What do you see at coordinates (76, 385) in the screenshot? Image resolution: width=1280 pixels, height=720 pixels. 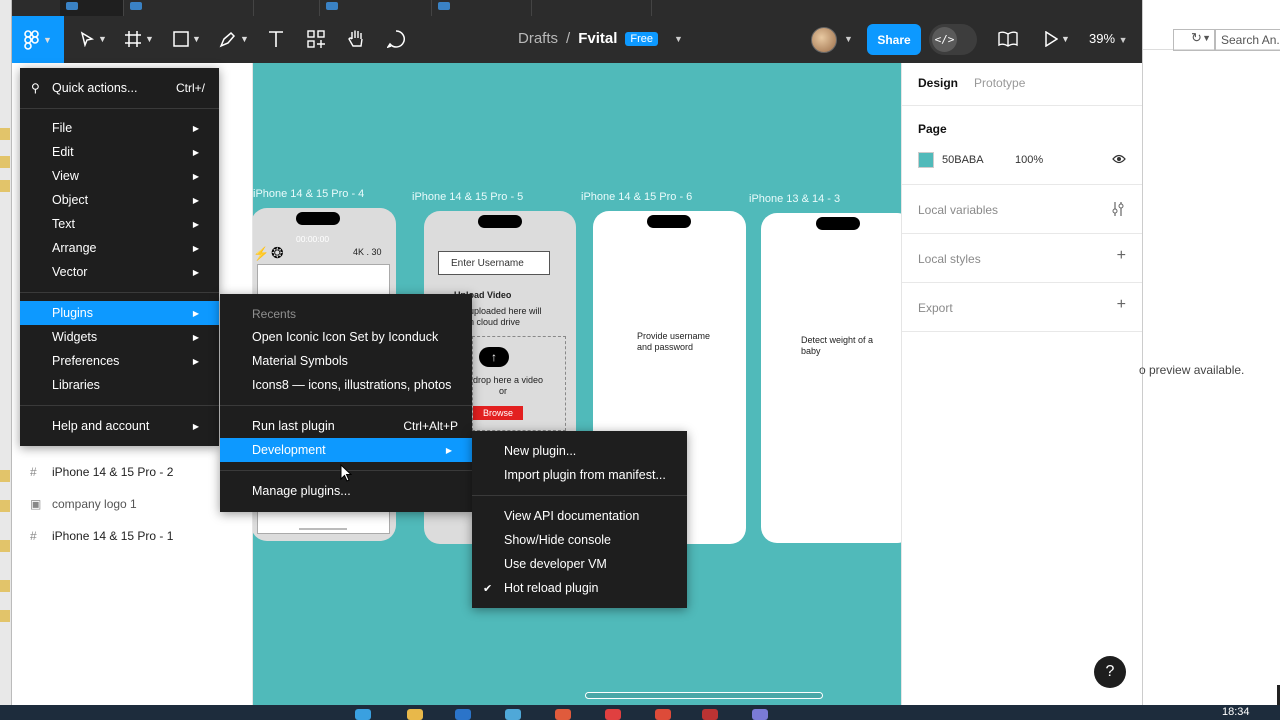 I see `menu-item-label: Libraries` at bounding box center [76, 385].